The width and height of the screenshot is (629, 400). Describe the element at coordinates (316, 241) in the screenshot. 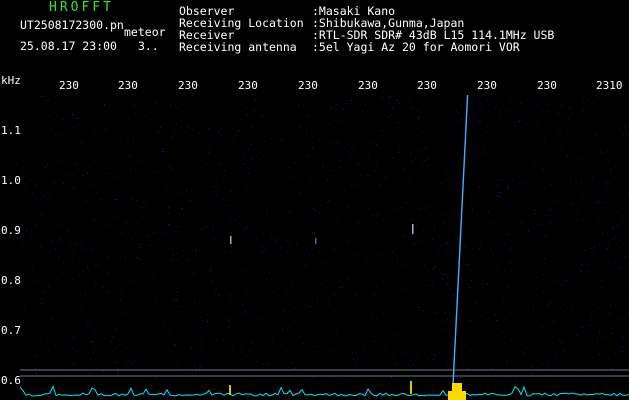

I see `noise-blip` at that location.